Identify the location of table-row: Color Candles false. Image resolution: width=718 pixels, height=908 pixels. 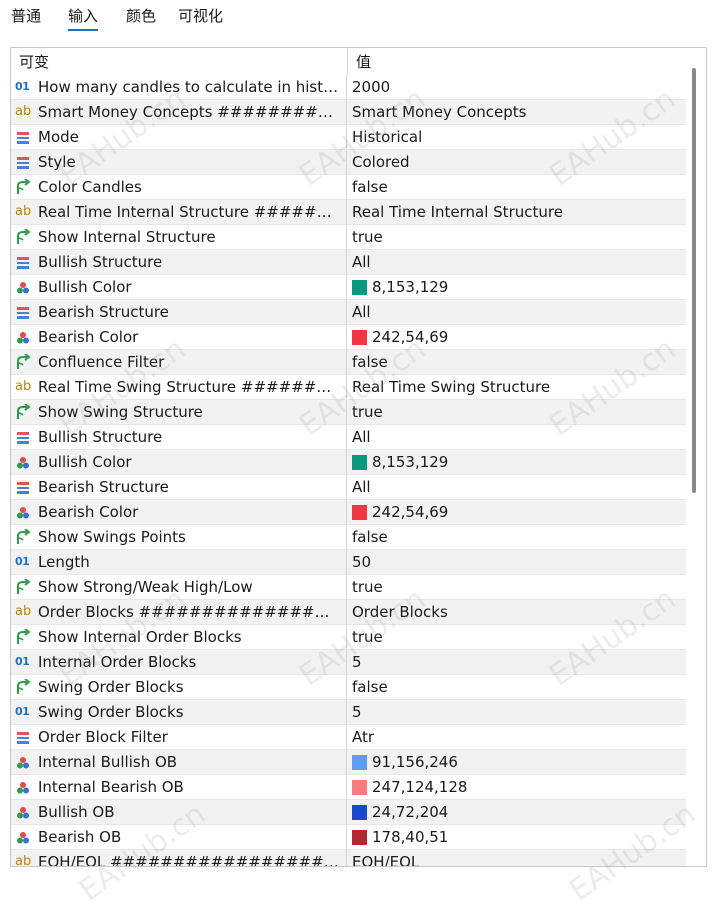
(348, 187).